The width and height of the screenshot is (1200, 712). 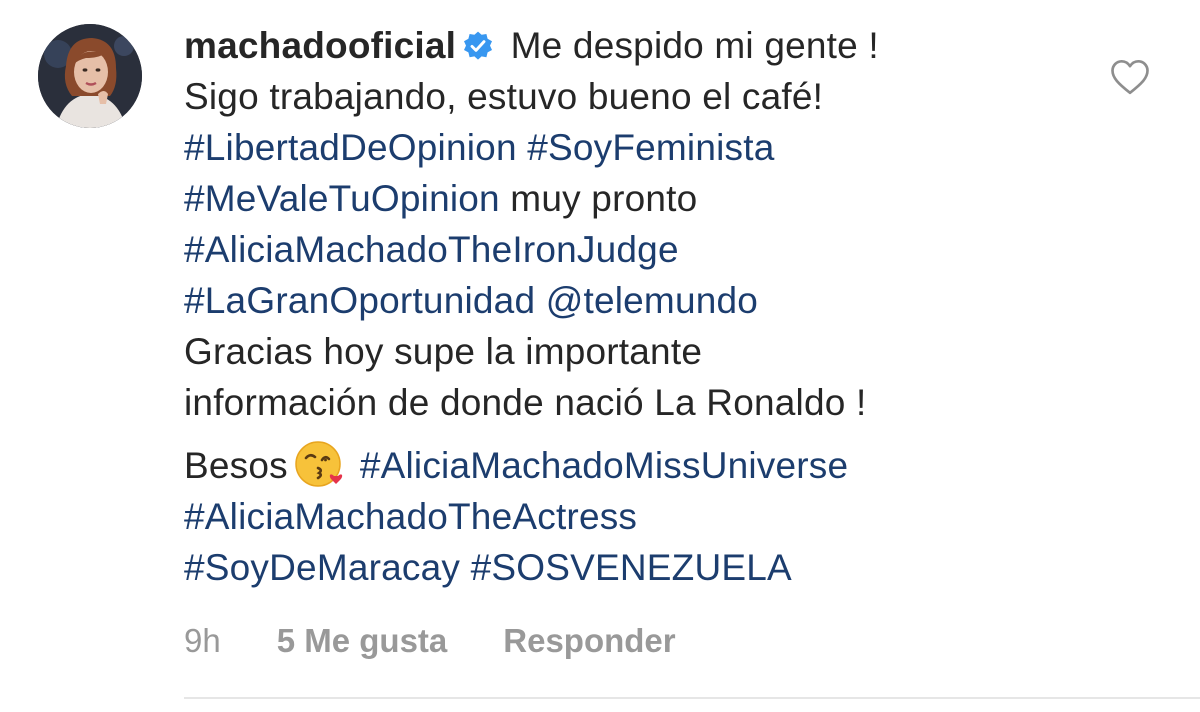 What do you see at coordinates (598, 198) in the screenshot?
I see `comment-text-segment: muy pronto` at bounding box center [598, 198].